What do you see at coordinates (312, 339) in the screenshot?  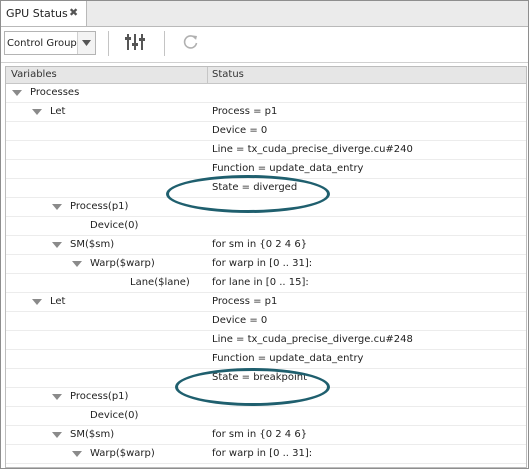 I see `status-cell: Line = tx_cuda_precise_diverge.cu#248` at bounding box center [312, 339].